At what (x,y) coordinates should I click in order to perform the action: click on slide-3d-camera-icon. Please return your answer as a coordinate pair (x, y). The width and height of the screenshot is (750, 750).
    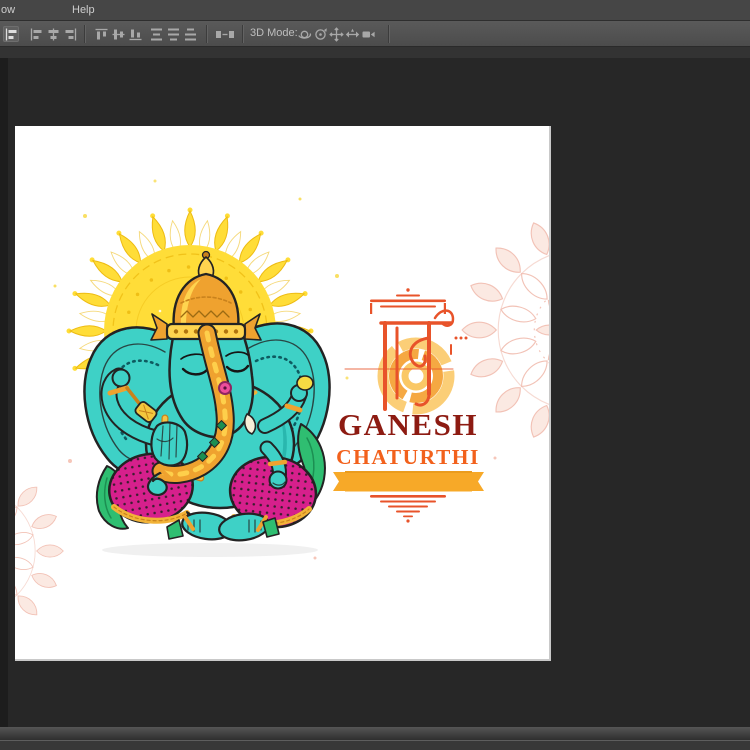
    Looking at the image, I should click on (352, 34).